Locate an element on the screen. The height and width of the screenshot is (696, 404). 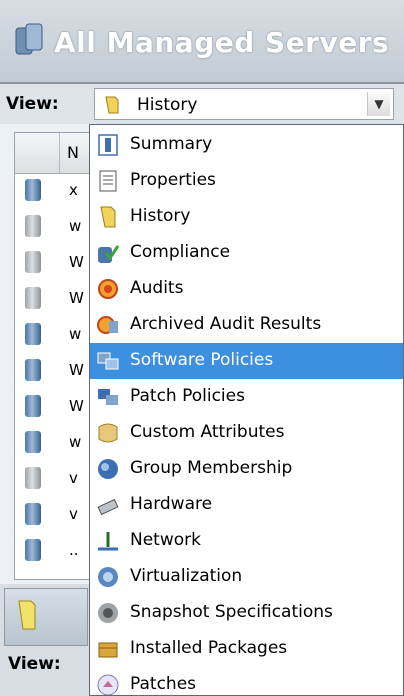
menu-item-label: Archived Audit Results is located at coordinates (226, 324).